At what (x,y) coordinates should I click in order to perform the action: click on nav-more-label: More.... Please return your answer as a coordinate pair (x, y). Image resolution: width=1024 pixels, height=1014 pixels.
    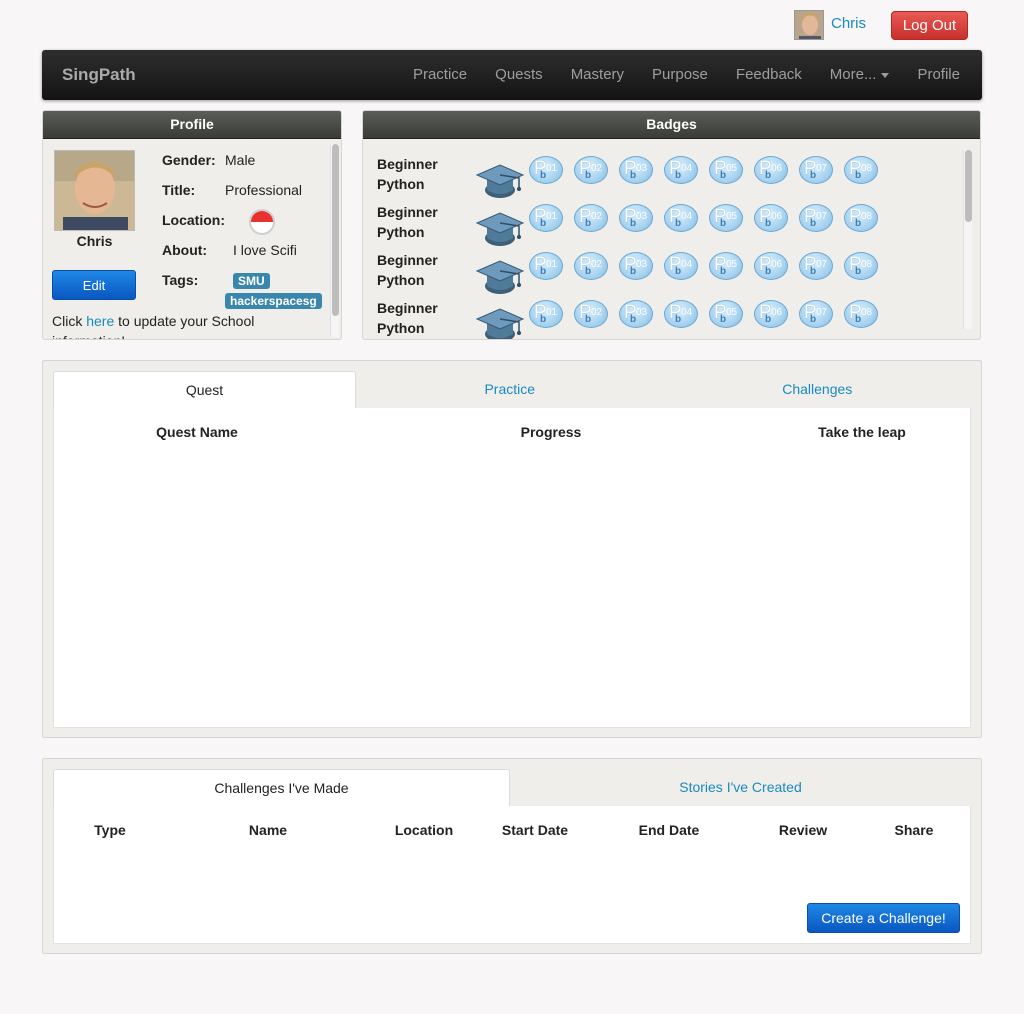
    Looking at the image, I should click on (853, 74).